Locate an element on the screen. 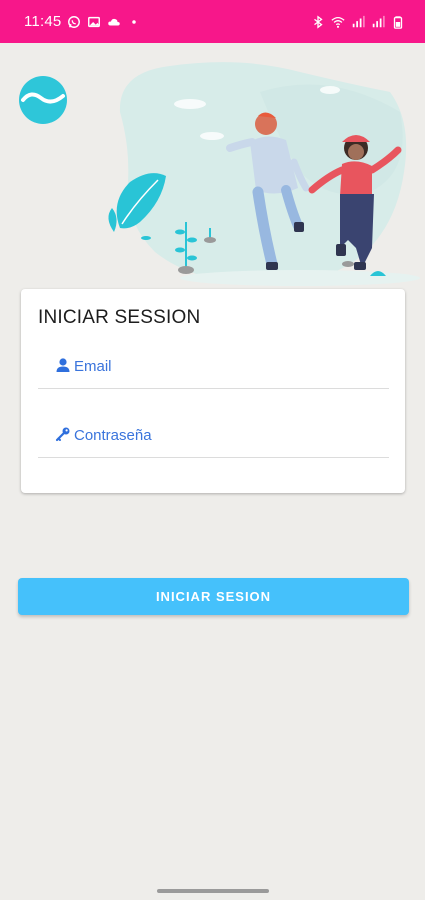 The width and height of the screenshot is (425, 900). email-field is located at coordinates (213, 367).